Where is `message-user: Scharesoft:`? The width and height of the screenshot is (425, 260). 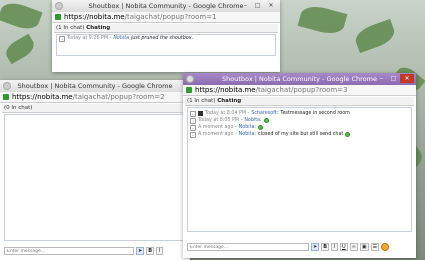
message-user: Scharesoft: is located at coordinates (264, 113).